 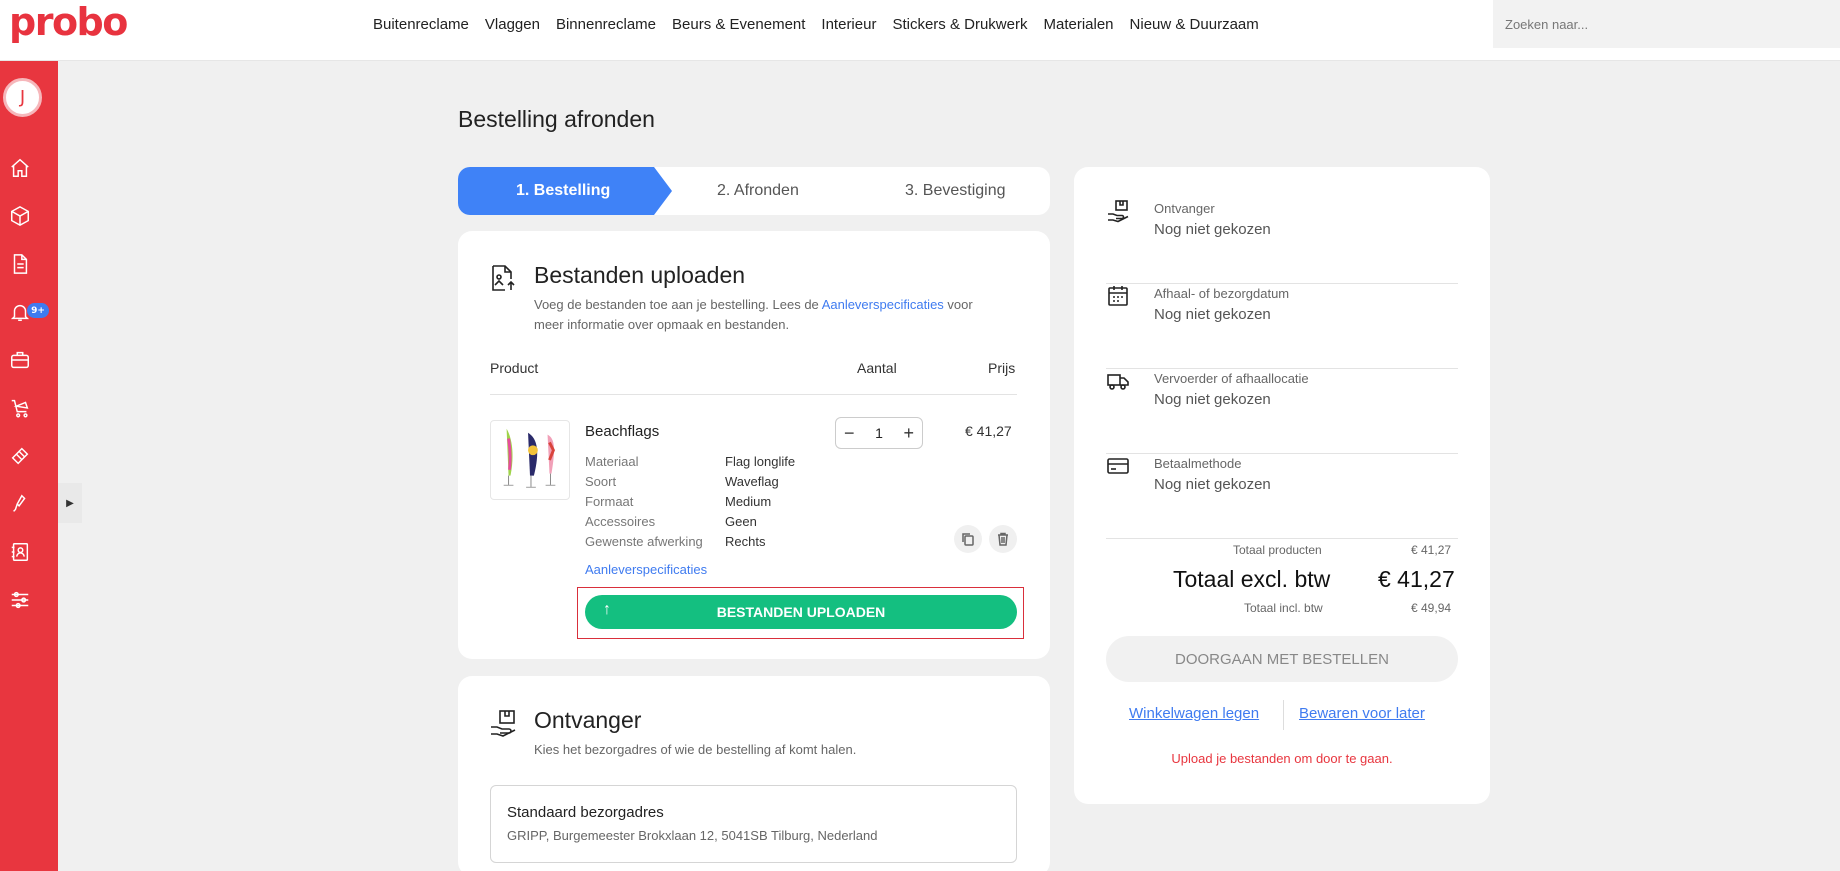 I want to click on avatar: J, so click(x=22, y=97).